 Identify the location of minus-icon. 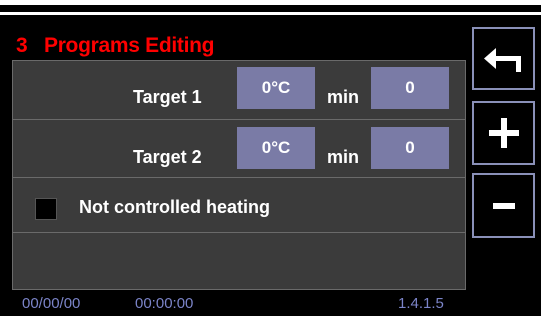
(503, 205).